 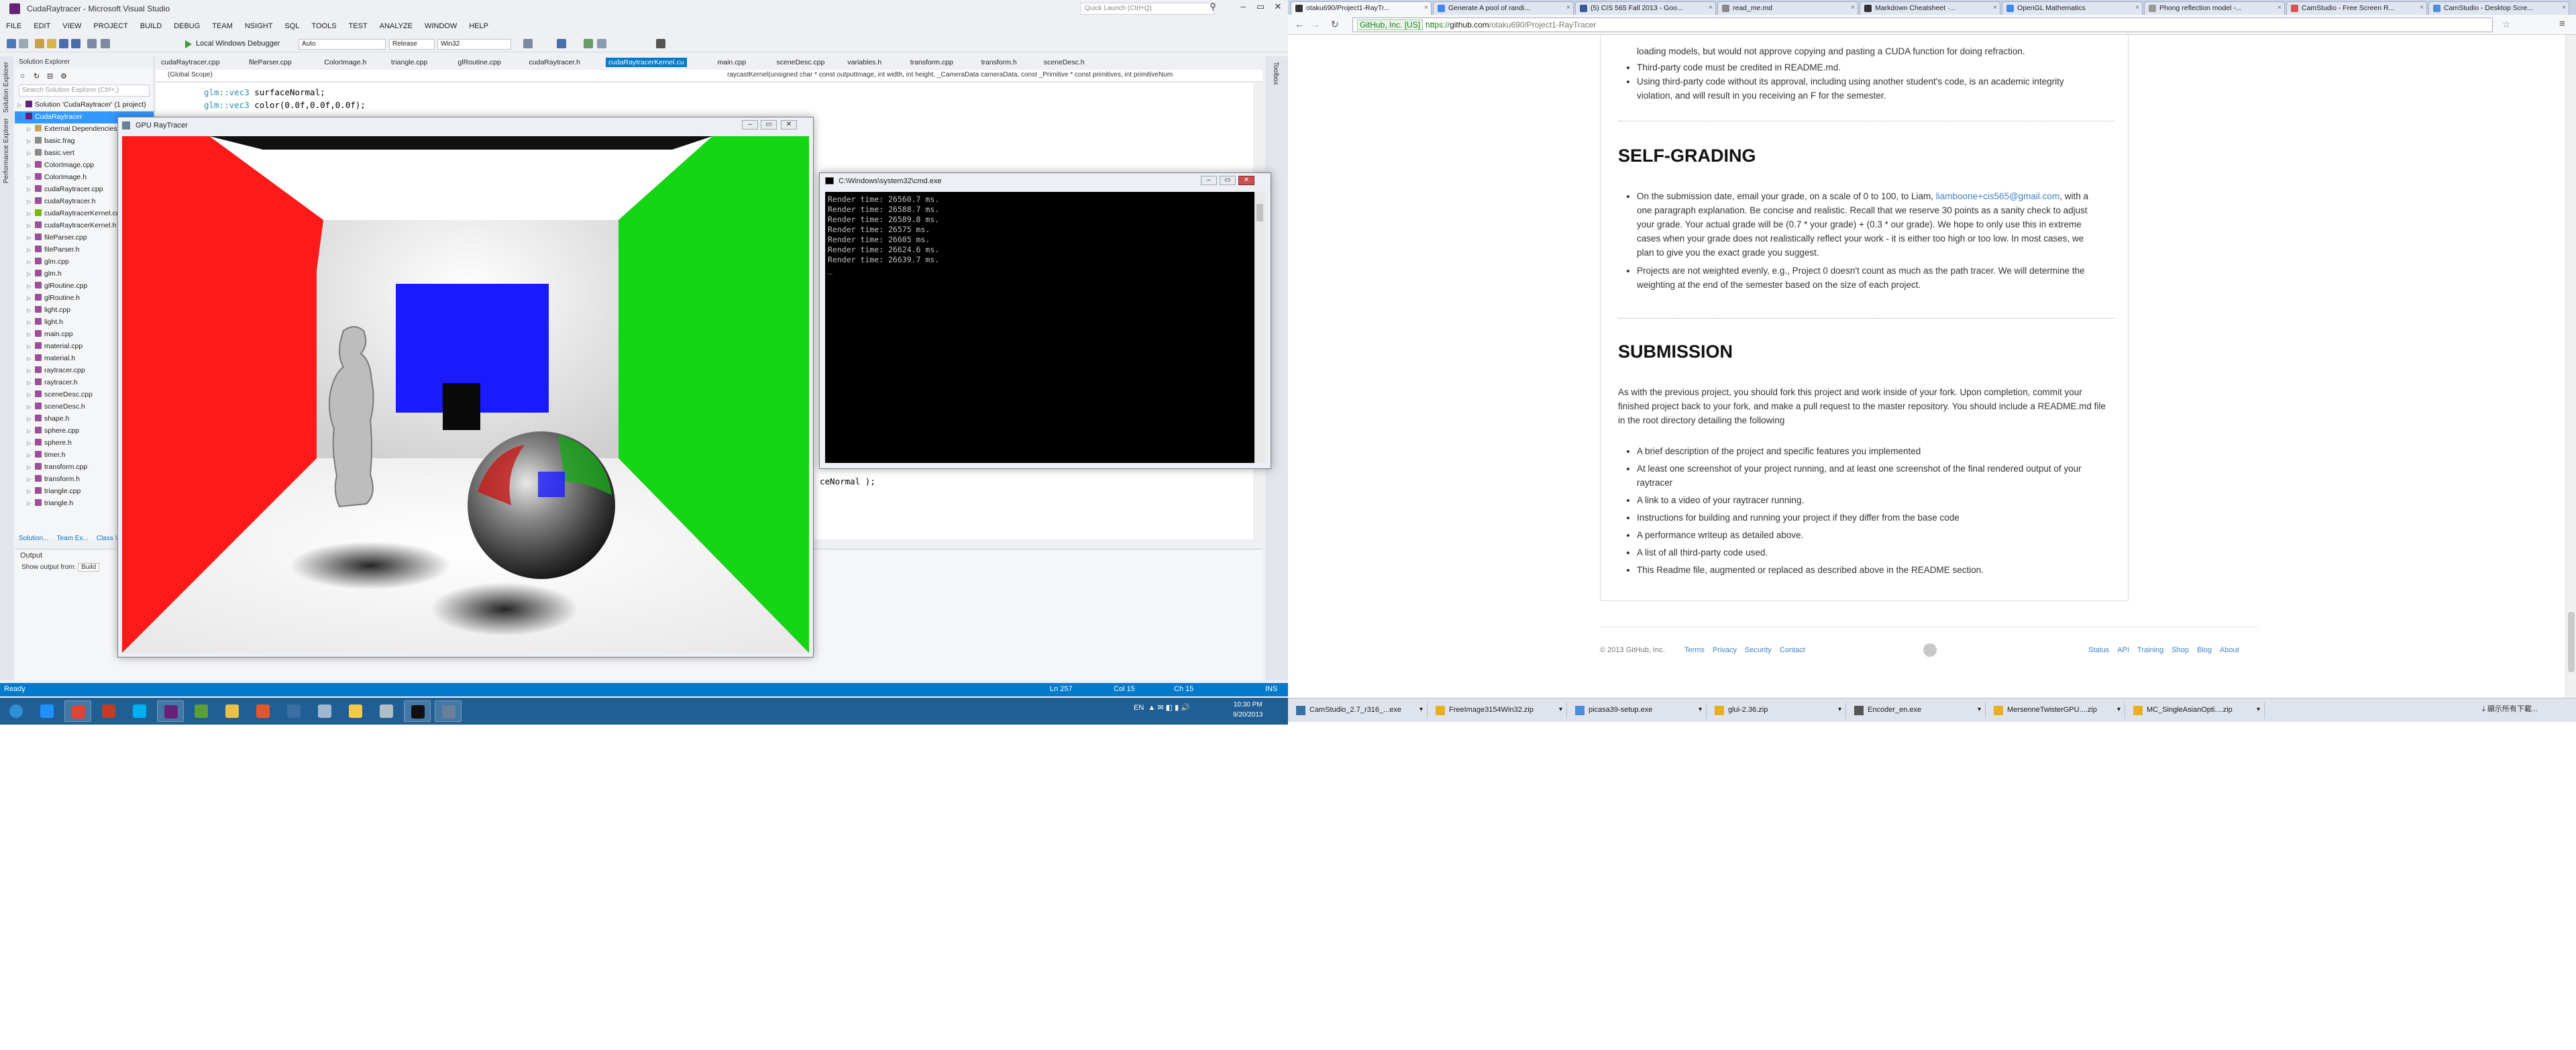 I want to click on menu-view: VIEW, so click(x=71, y=26).